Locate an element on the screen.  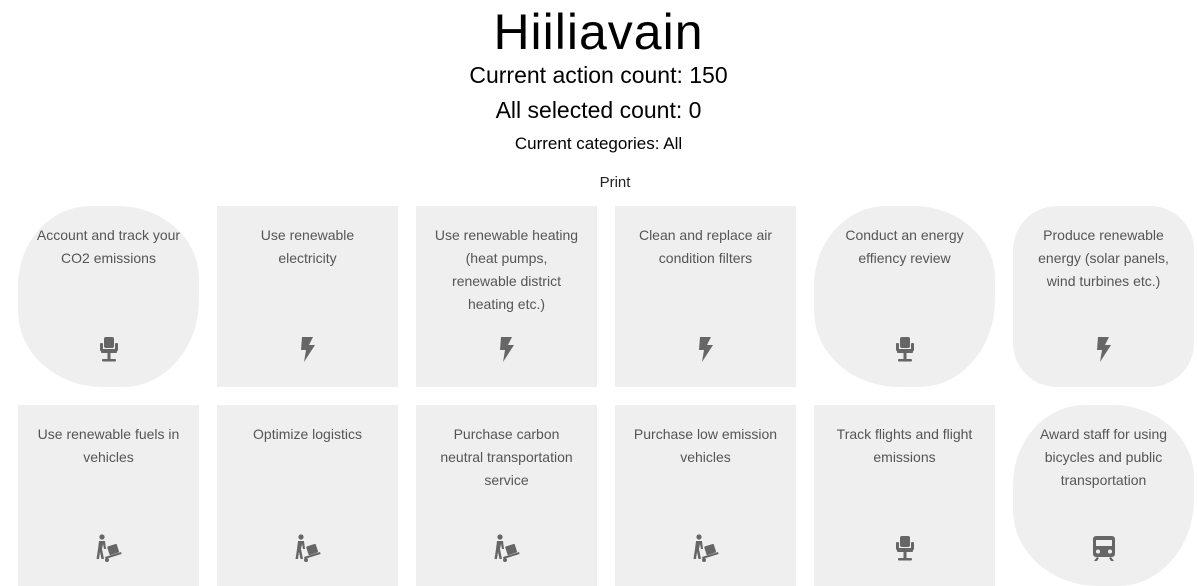
action-card-low-emission-vehicles: Purchase low emission vehicles is located at coordinates (705, 495).